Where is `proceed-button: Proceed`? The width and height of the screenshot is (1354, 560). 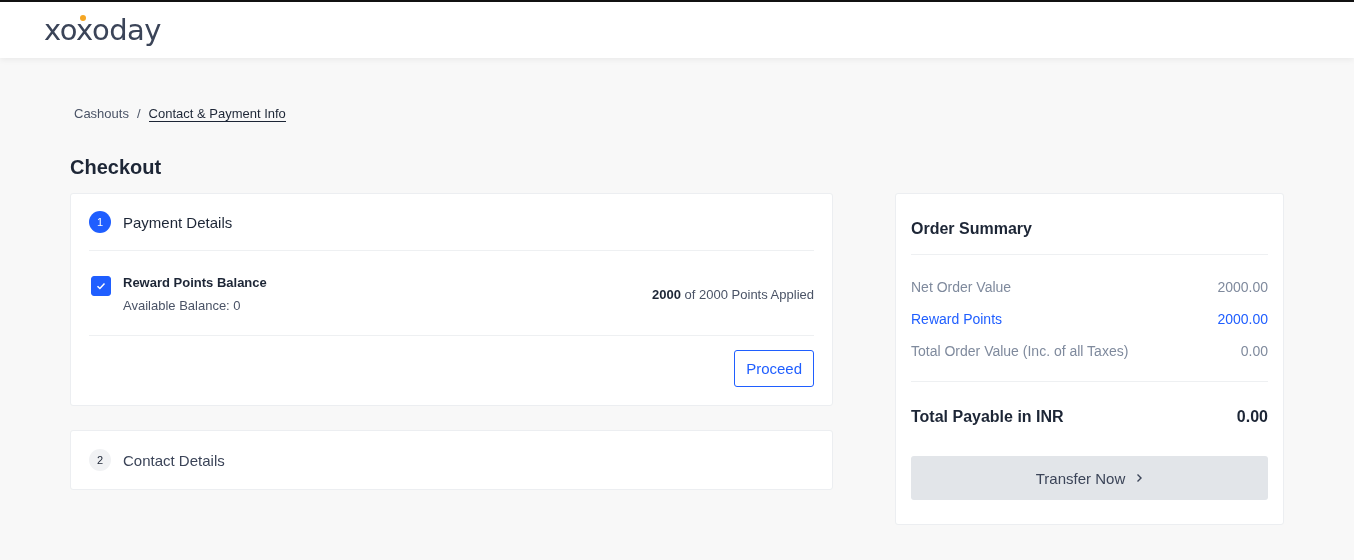
proceed-button: Proceed is located at coordinates (774, 368).